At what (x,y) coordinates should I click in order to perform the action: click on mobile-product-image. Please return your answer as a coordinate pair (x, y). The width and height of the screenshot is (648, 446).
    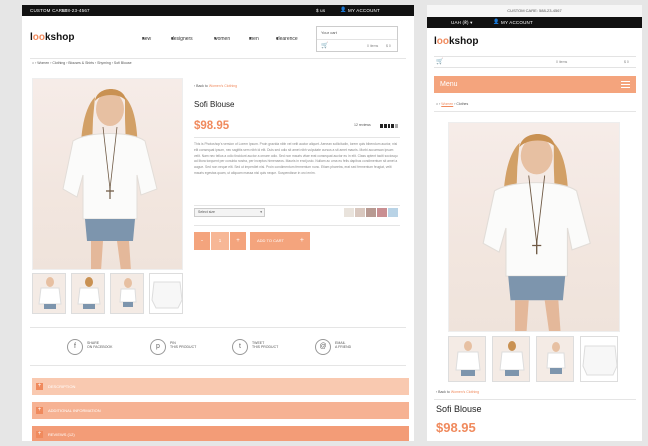
    Looking at the image, I should click on (534, 227).